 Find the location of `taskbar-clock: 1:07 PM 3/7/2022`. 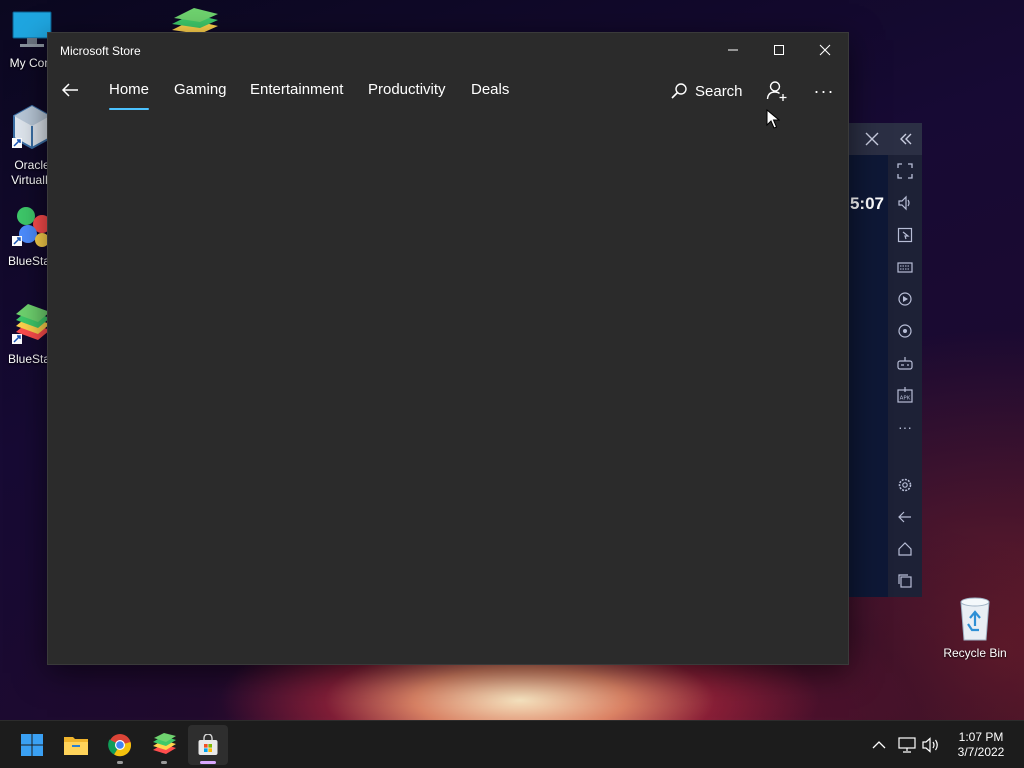

taskbar-clock: 1:07 PM 3/7/2022 is located at coordinates (981, 745).